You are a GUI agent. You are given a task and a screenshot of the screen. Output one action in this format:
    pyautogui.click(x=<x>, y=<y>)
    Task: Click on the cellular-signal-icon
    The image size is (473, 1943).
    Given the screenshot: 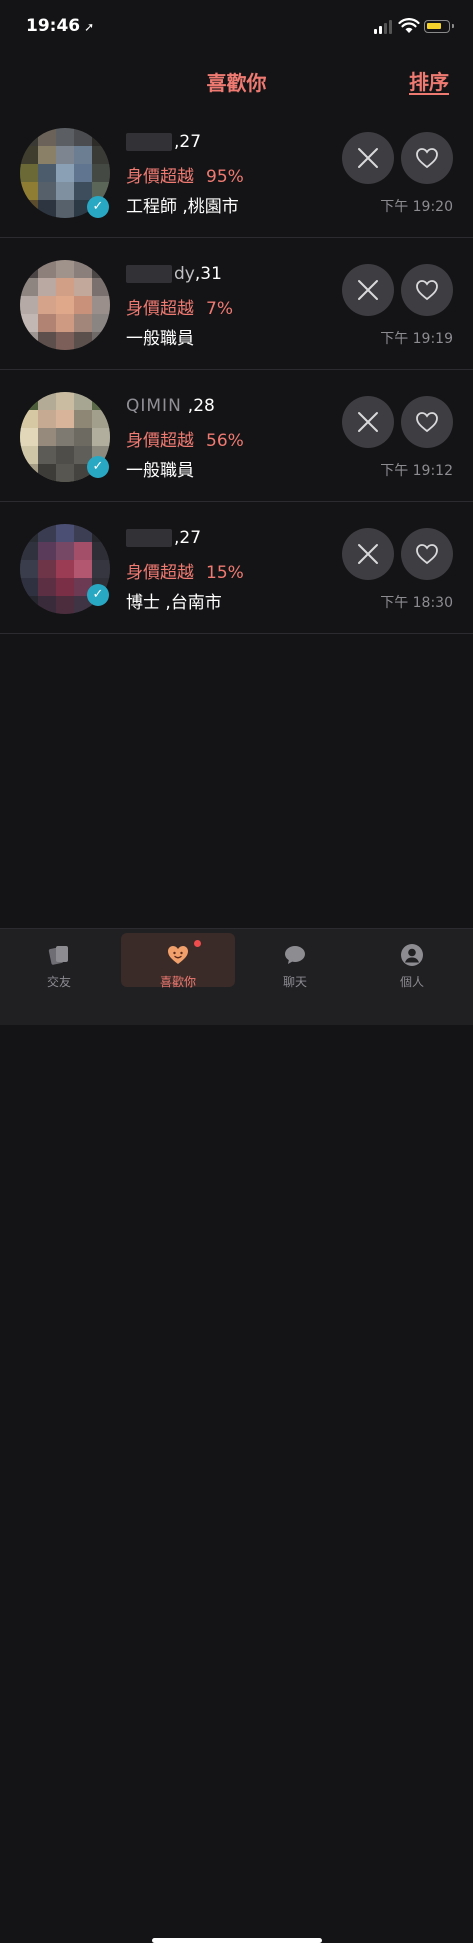 What is the action you would take?
    pyautogui.click(x=385, y=27)
    